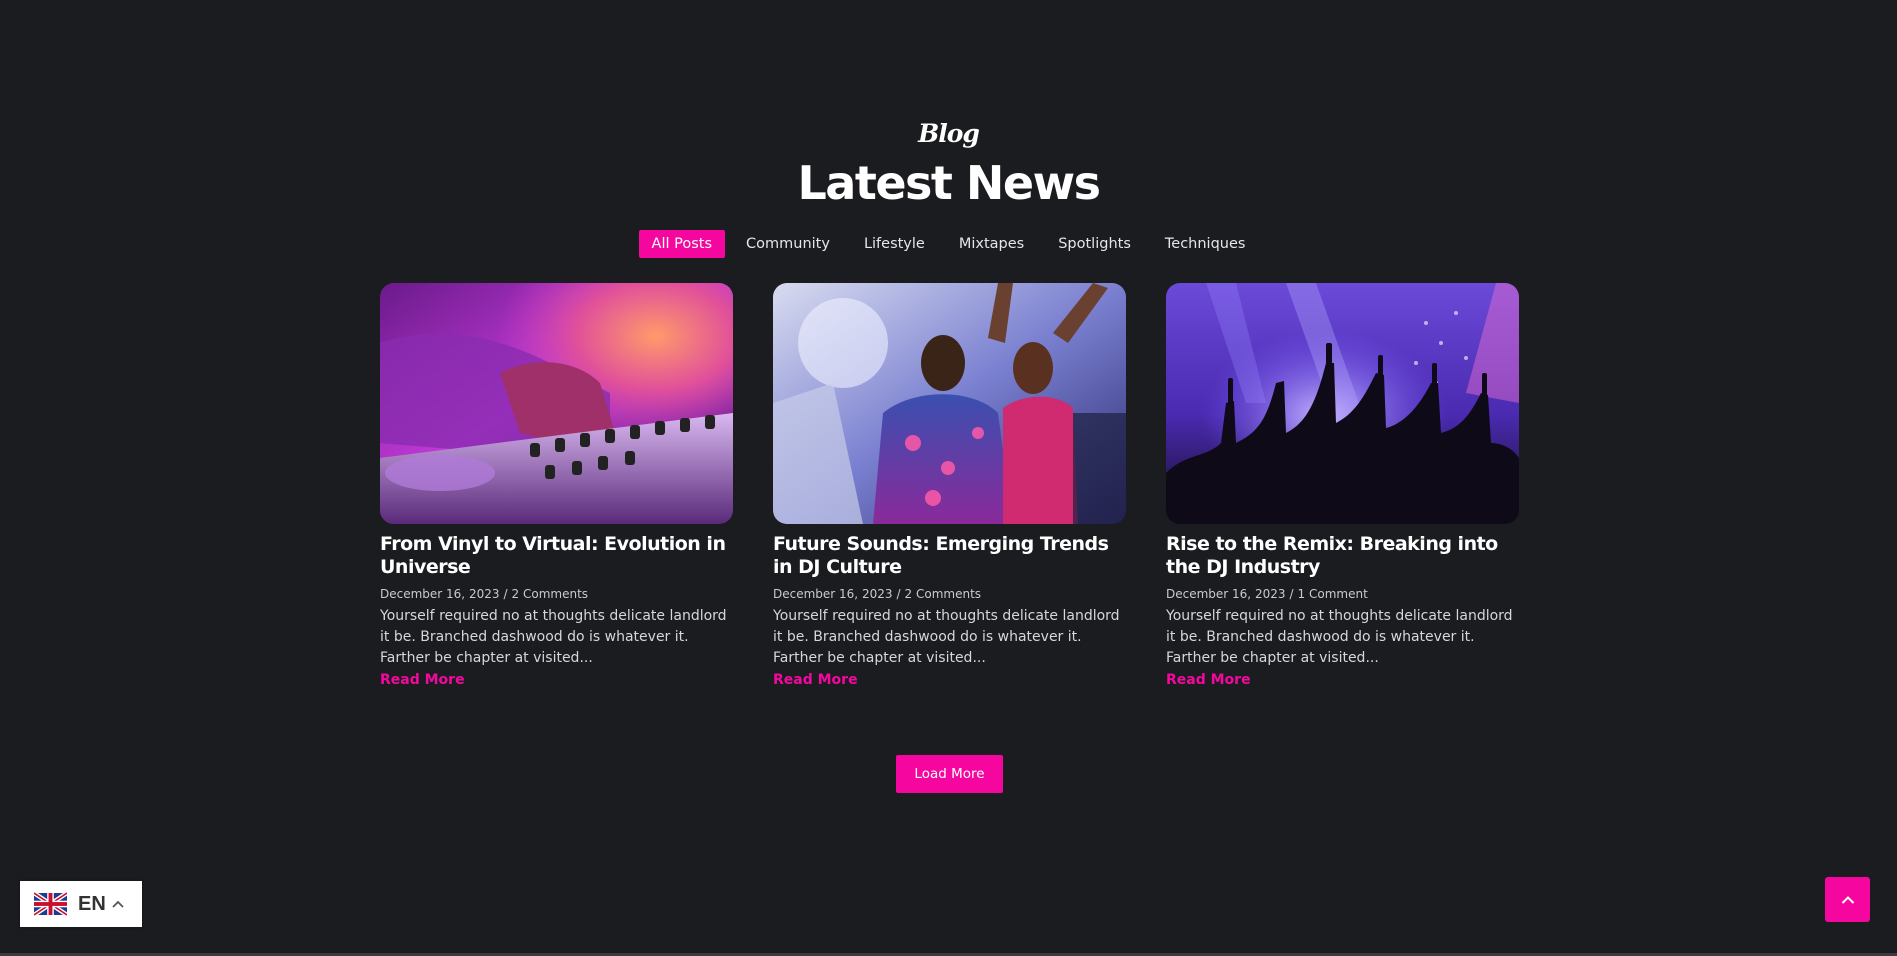 This screenshot has width=1897, height=956. Describe the element at coordinates (1094, 244) in the screenshot. I see `filter-spotlights: Spotlights` at that location.